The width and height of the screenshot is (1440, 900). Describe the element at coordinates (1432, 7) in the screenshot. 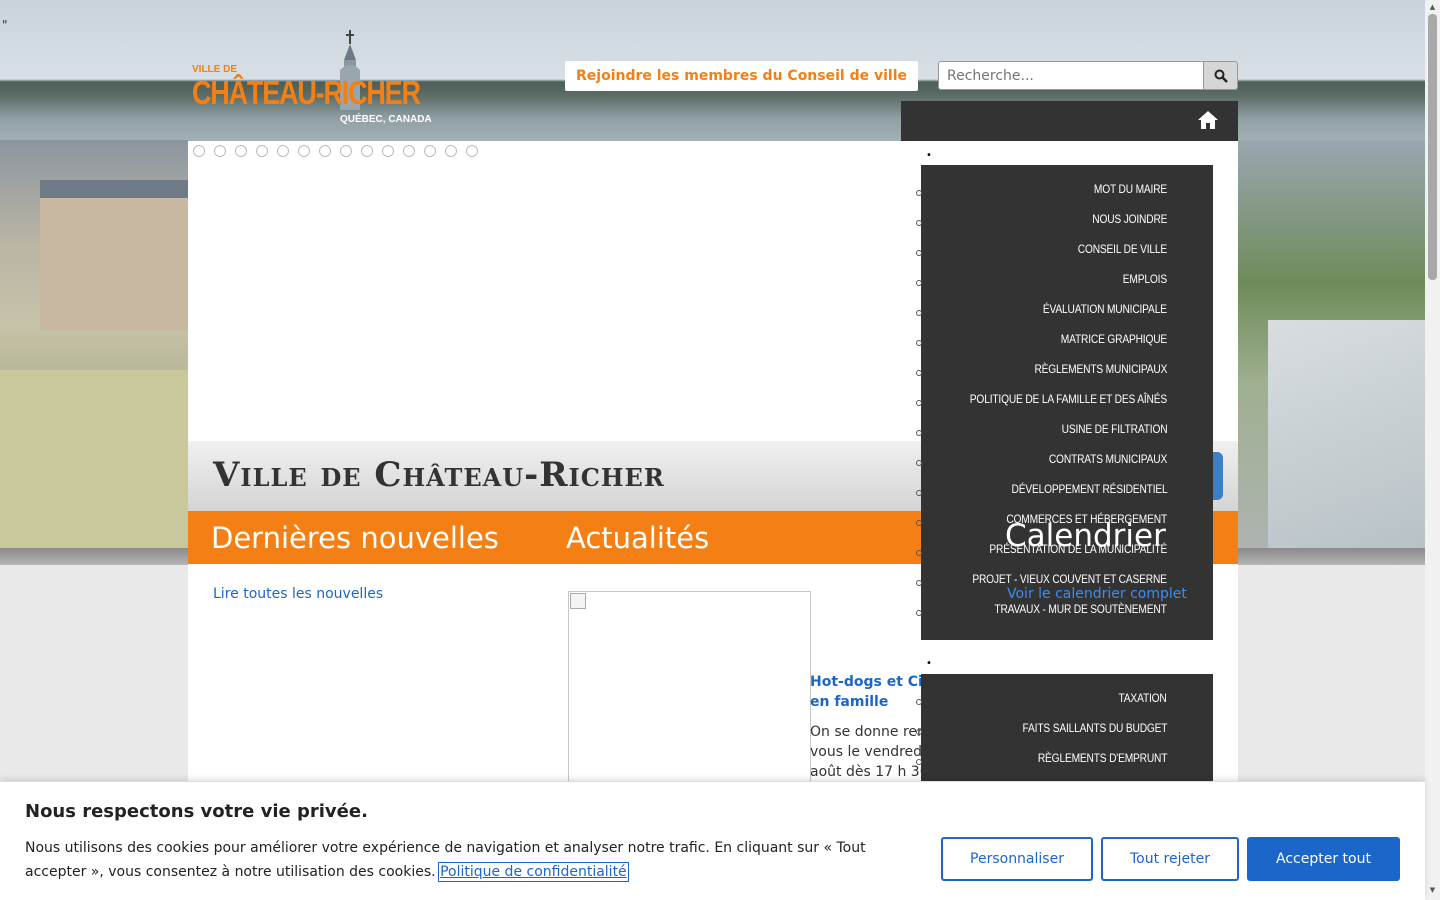

I see `scroll-up-arrow-icon: ▲` at that location.